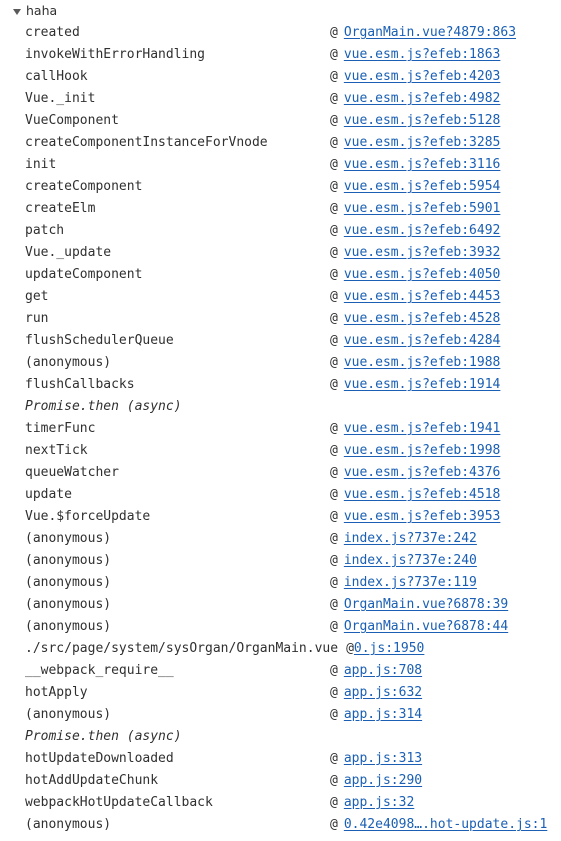 This screenshot has width=561, height=841. What do you see at coordinates (422, 274) in the screenshot?
I see `source-location-link: vue.esm.js?efeb:4050` at bounding box center [422, 274].